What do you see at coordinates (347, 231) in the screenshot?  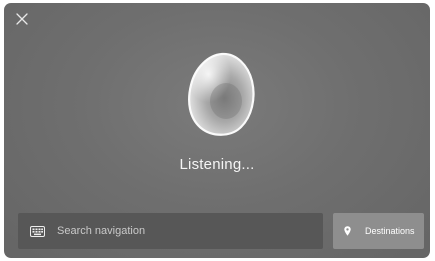 I see `location-pin-icon` at bounding box center [347, 231].